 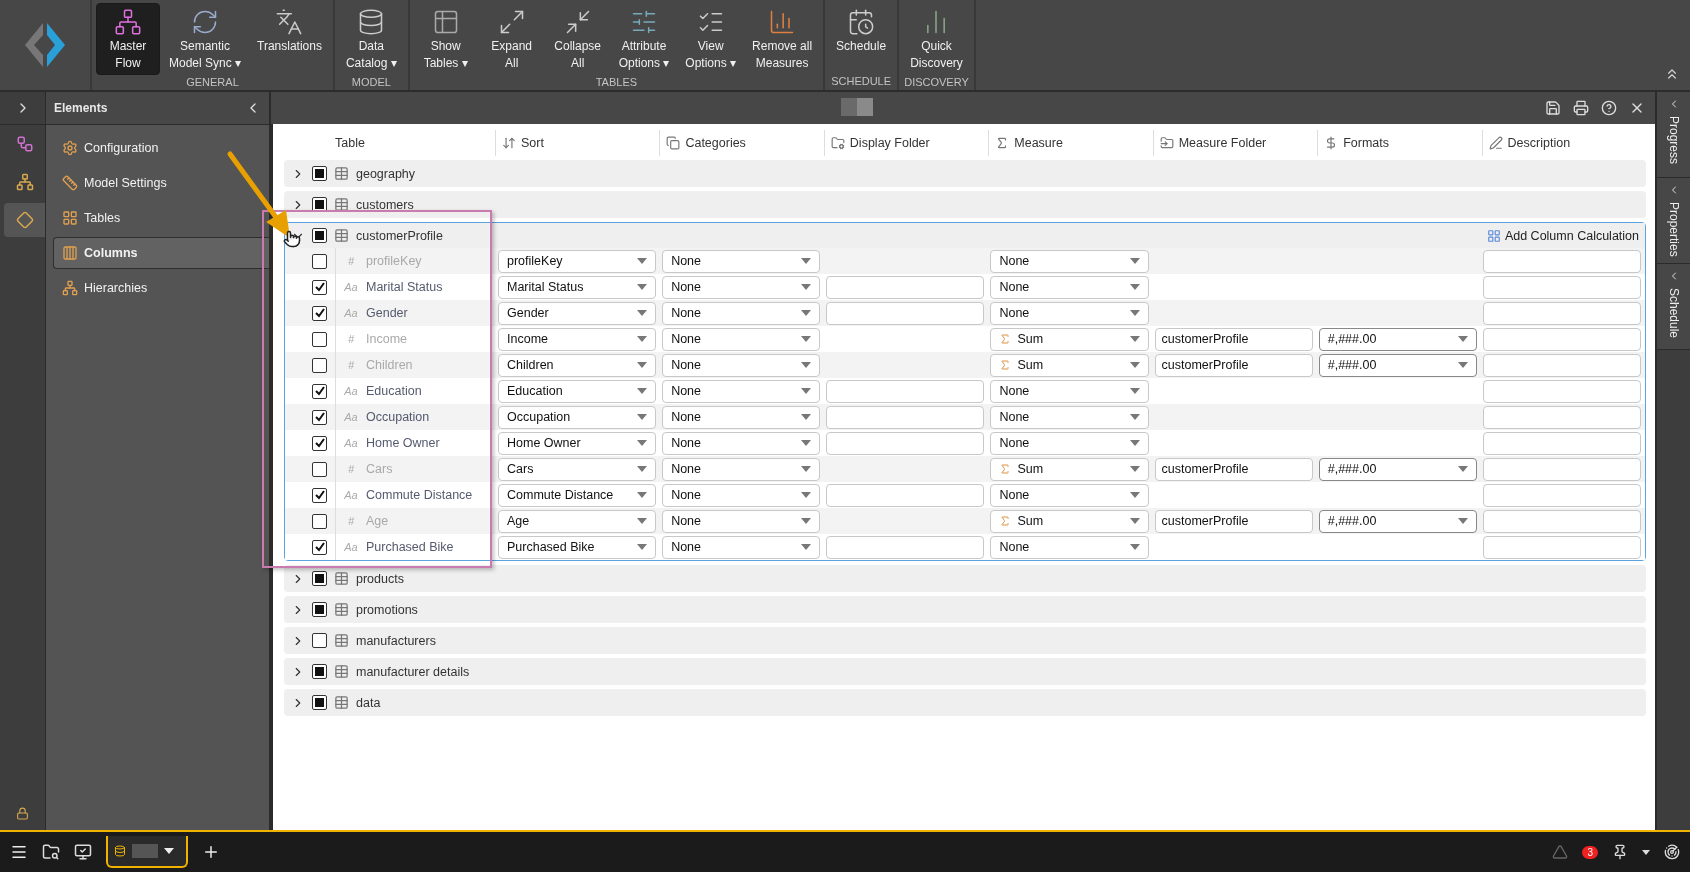 What do you see at coordinates (577, 39) in the screenshot?
I see `ribbon-button: Collapse All` at bounding box center [577, 39].